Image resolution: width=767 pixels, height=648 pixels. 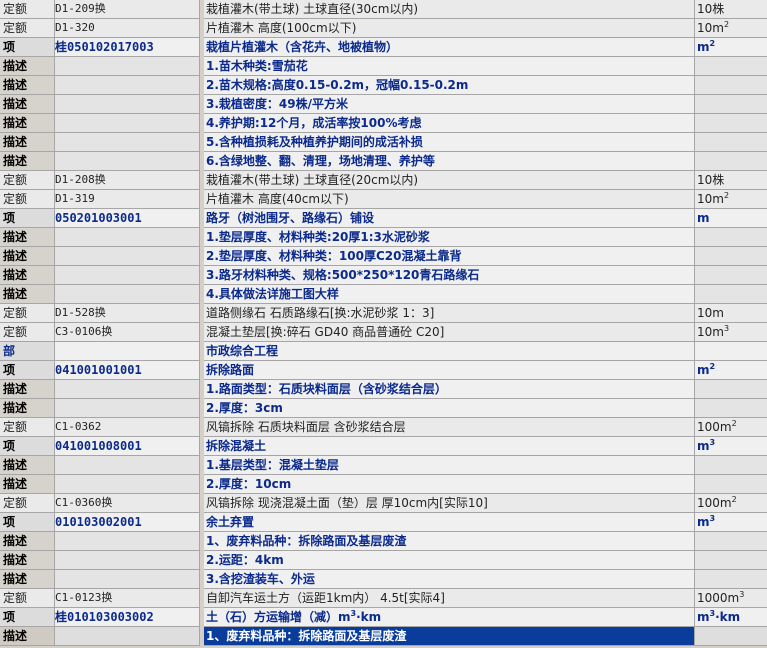 I want to click on row-name-cell: 片植灌木 高度(40cm以下), so click(x=449, y=199).